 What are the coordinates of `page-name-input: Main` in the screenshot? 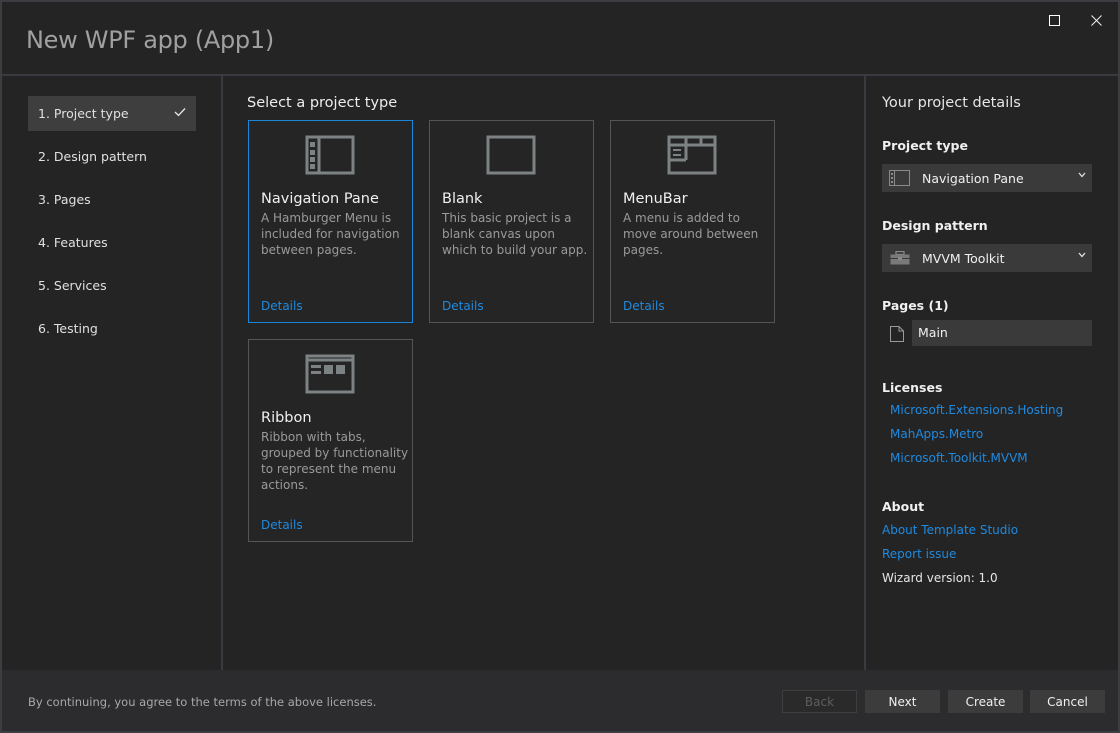 It's located at (1002, 333).